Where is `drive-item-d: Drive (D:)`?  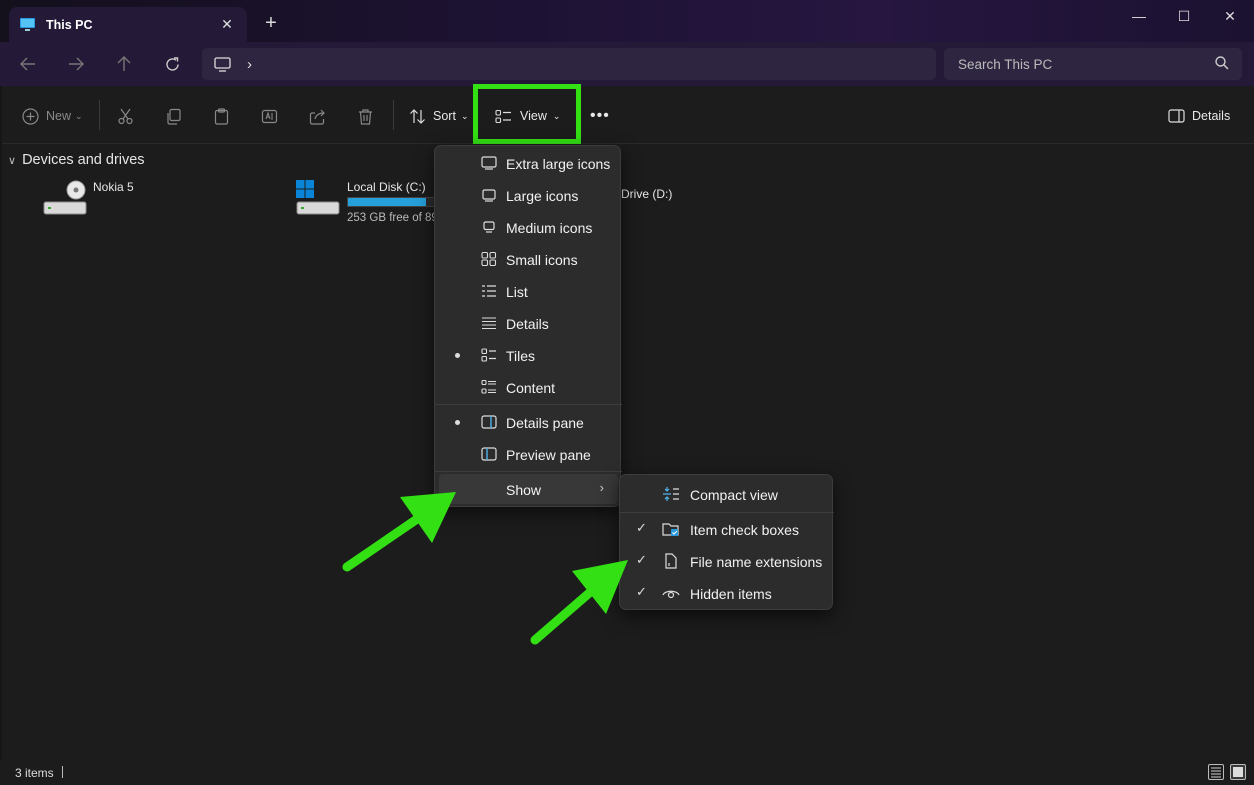
drive-item-d: Drive (D:) is located at coordinates (646, 194).